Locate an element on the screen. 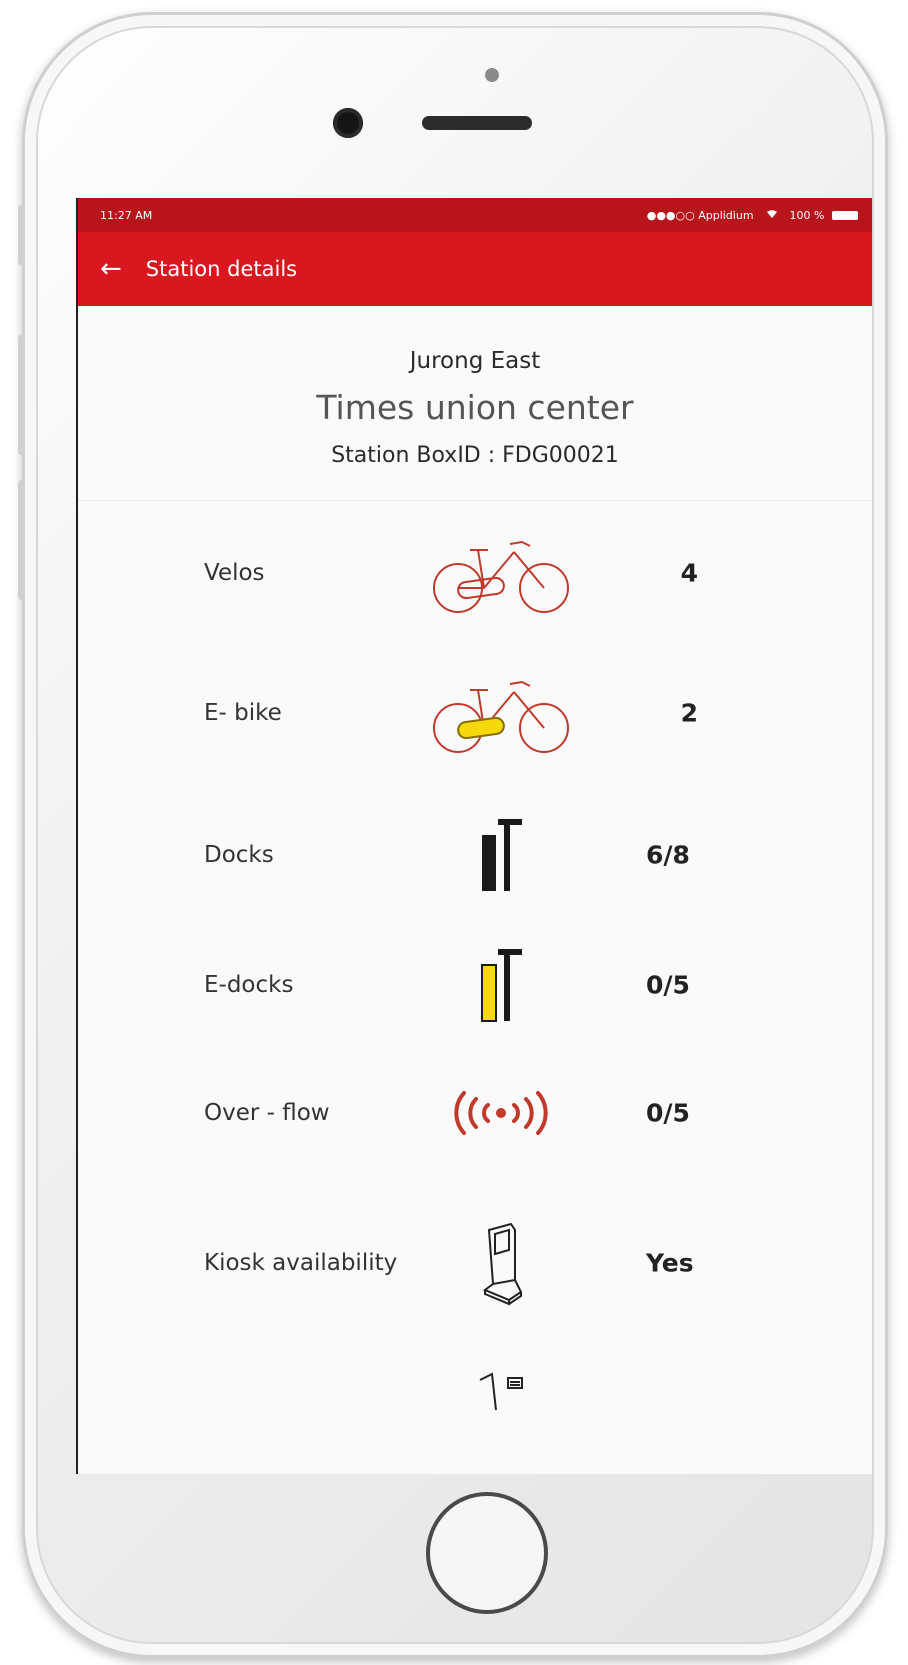  status-bar: 11:27 AM ●●●○○ Applidium 100 % is located at coordinates (475, 215).